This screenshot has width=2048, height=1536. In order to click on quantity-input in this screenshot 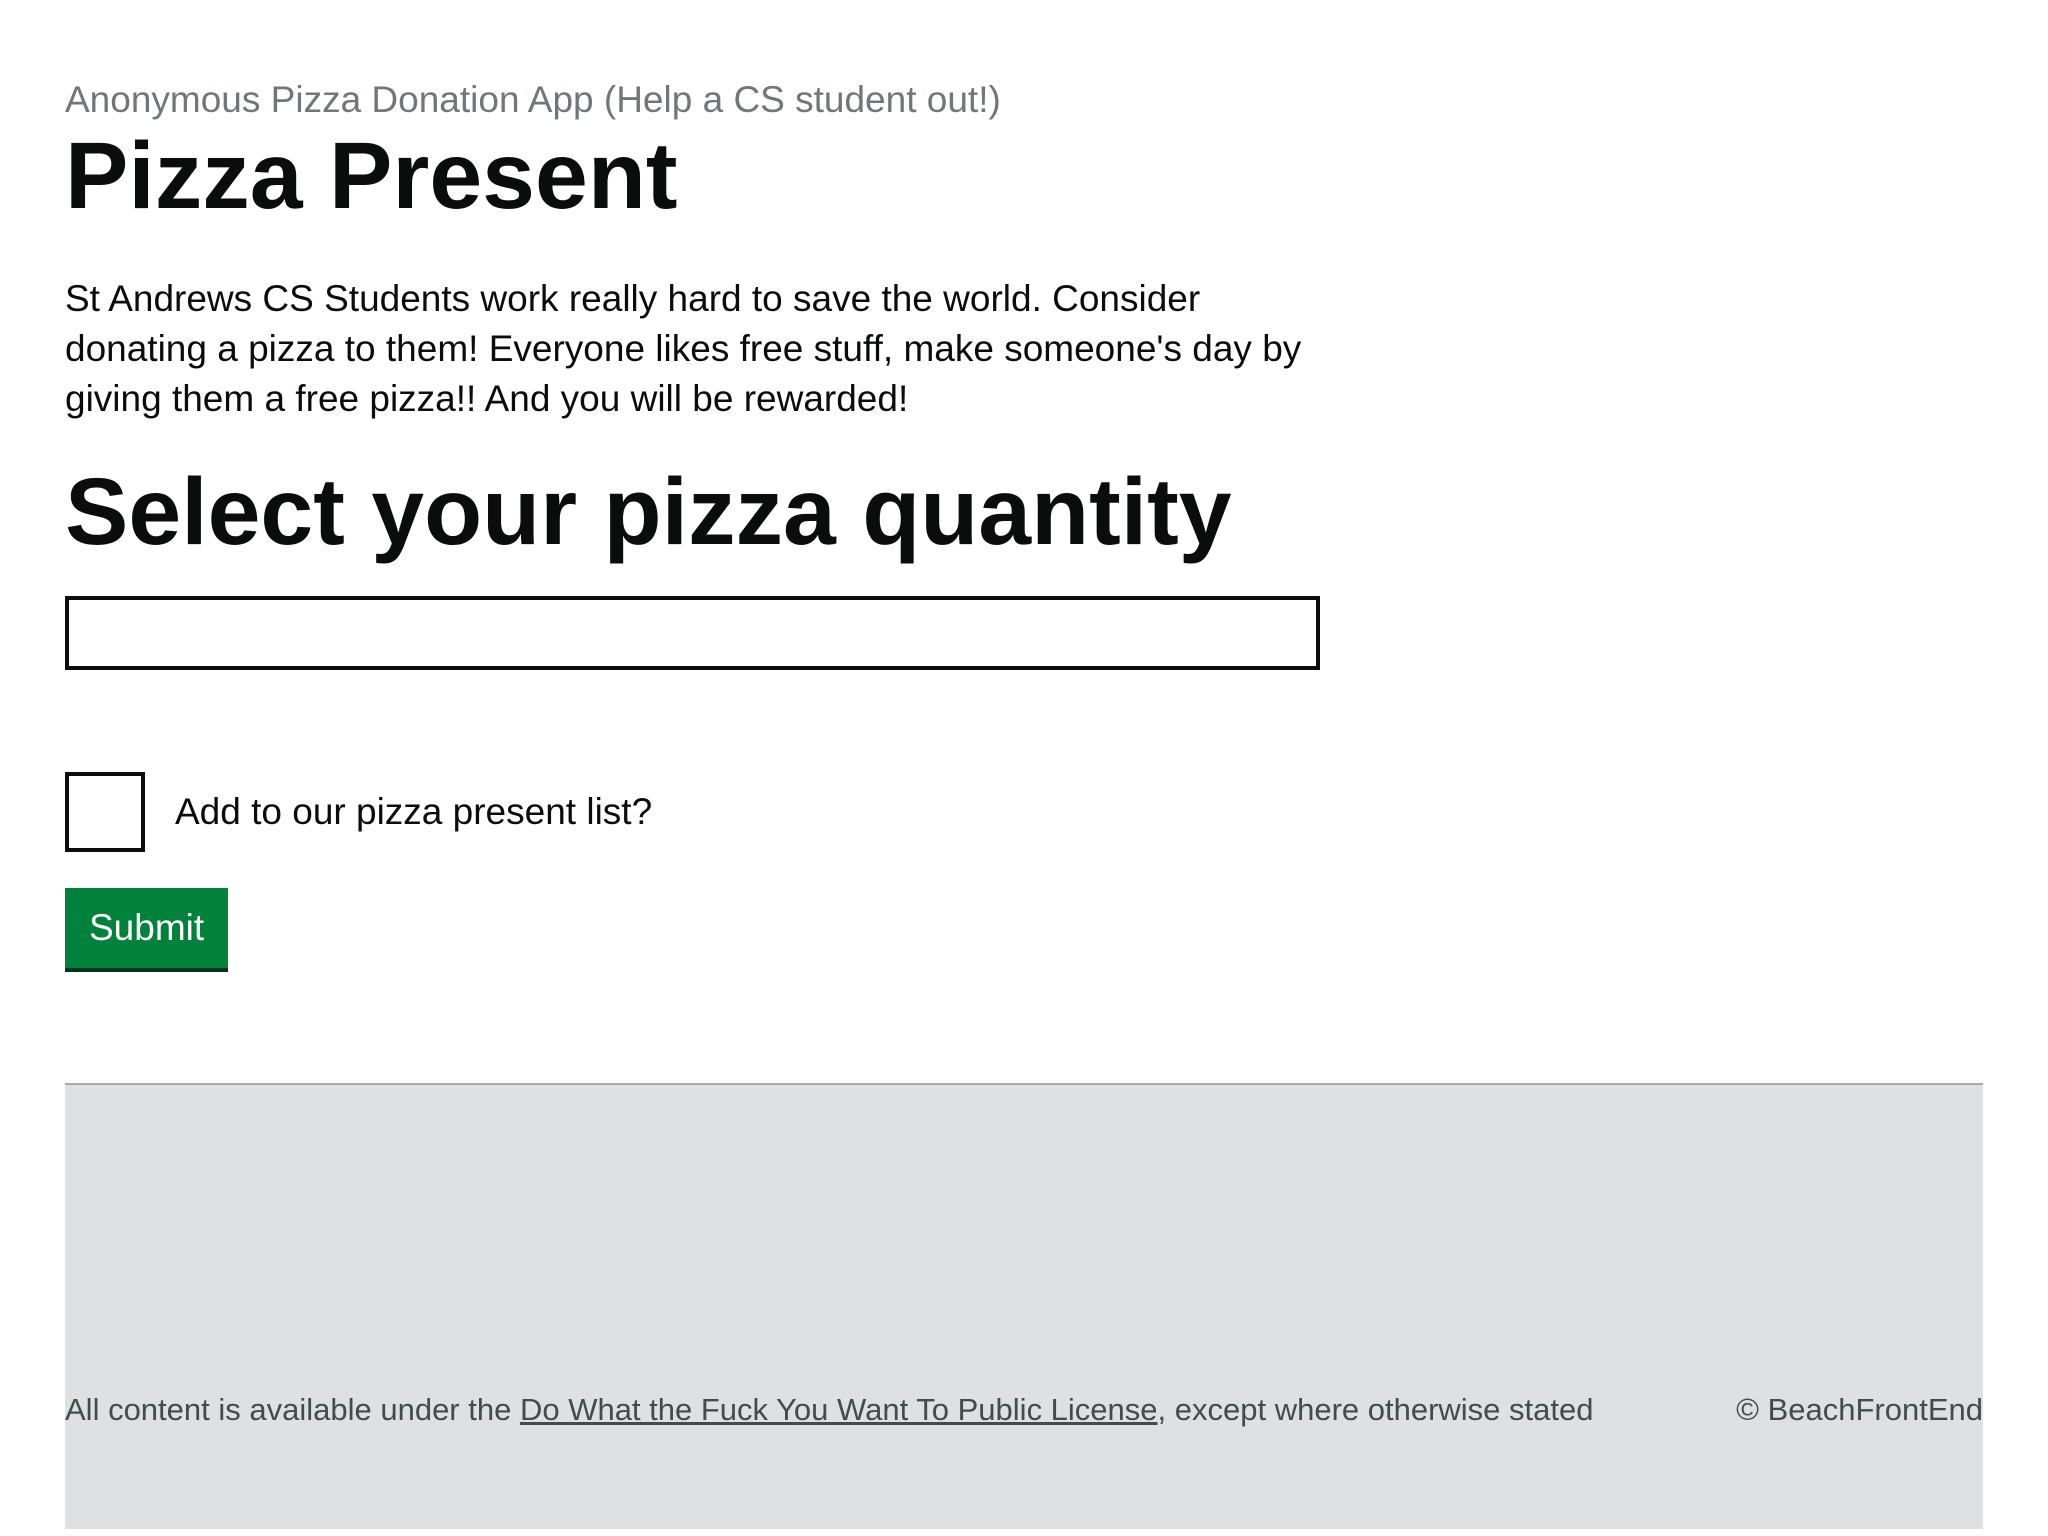, I will do `click(692, 633)`.